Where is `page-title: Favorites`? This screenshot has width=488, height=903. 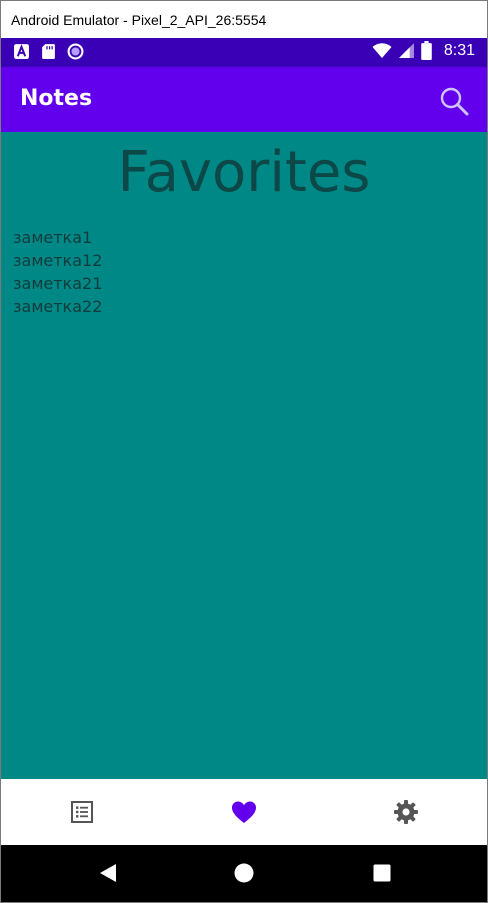
page-title: Favorites is located at coordinates (244, 172).